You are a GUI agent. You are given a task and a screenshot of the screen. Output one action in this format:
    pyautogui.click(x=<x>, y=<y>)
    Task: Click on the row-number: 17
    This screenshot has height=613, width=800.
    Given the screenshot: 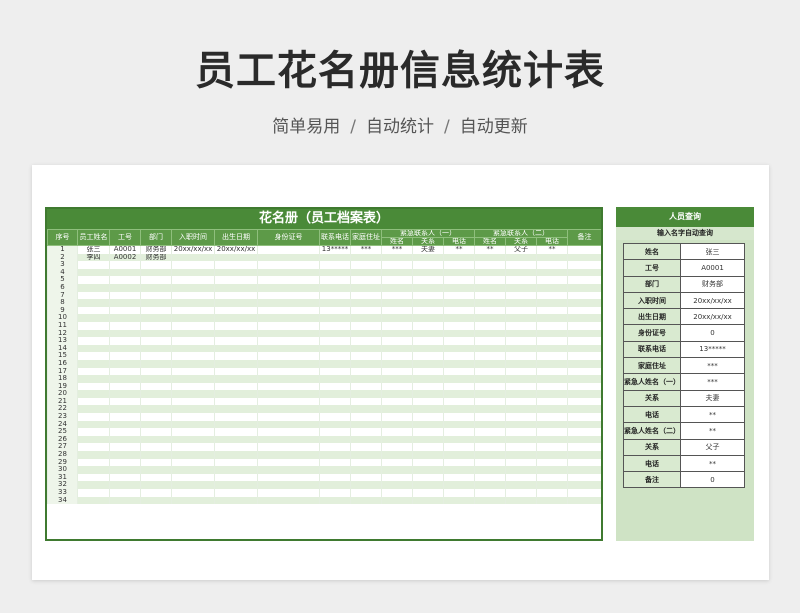 What is the action you would take?
    pyautogui.click(x=62, y=371)
    